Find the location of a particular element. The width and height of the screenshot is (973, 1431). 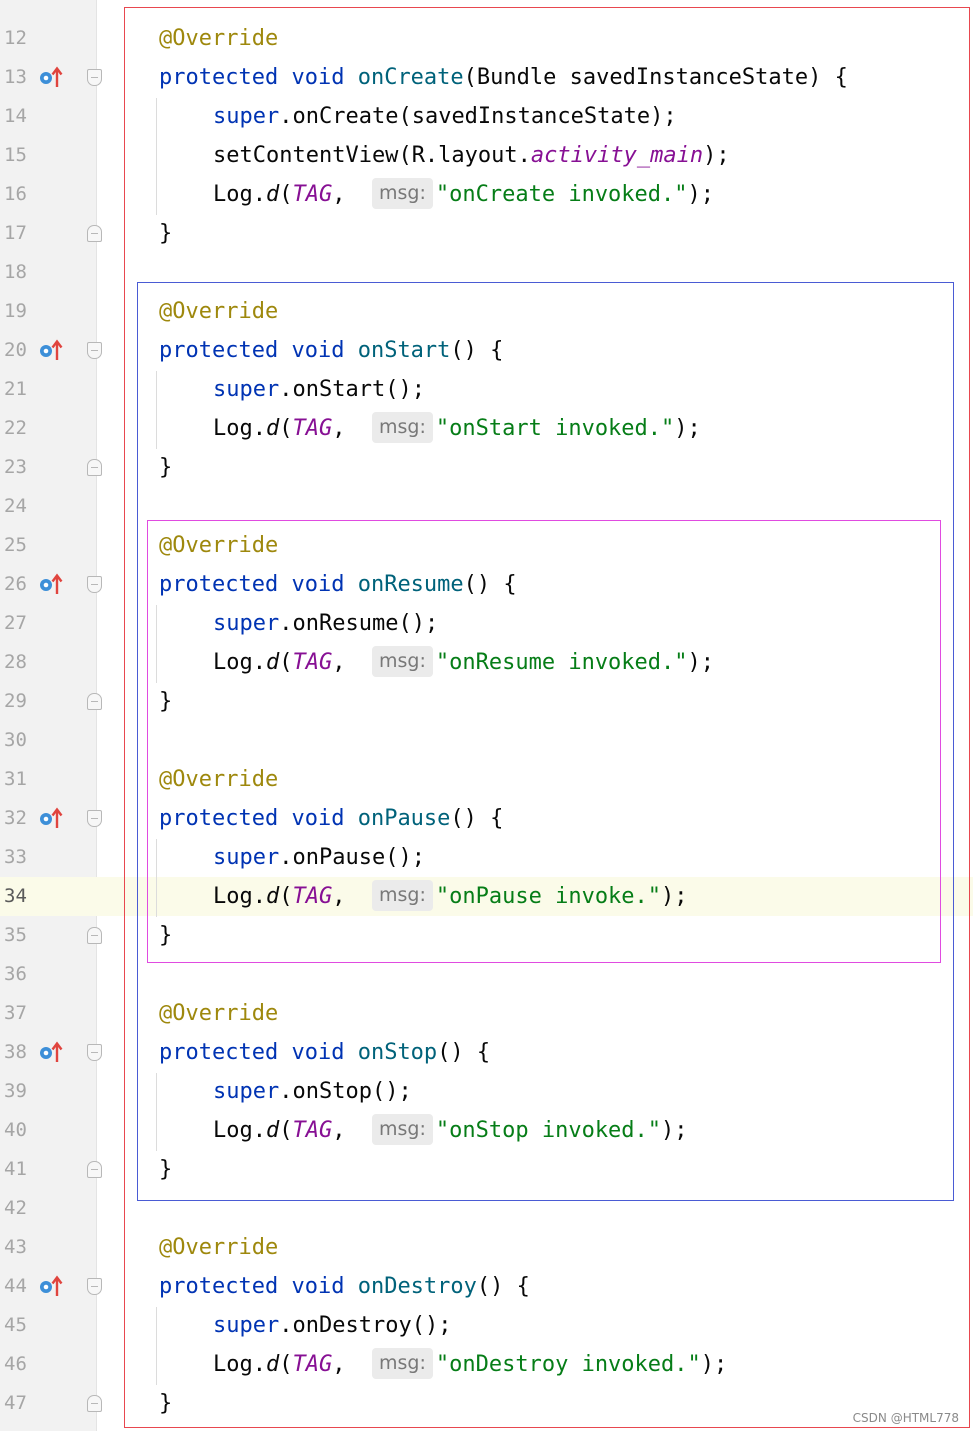

line-number: 37 is located at coordinates (15, 1013).